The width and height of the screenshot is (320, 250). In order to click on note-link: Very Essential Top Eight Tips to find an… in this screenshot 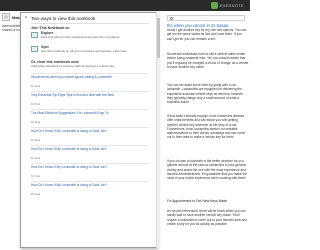, I will do `click(90, 95)`.